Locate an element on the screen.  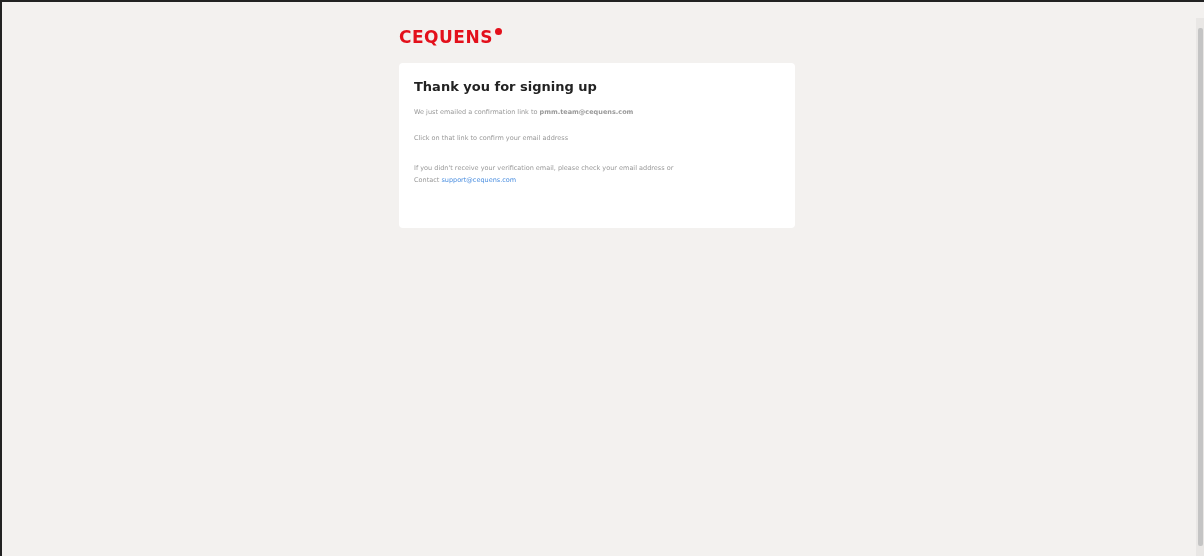
company-logo: CEQUENS is located at coordinates (451, 37).